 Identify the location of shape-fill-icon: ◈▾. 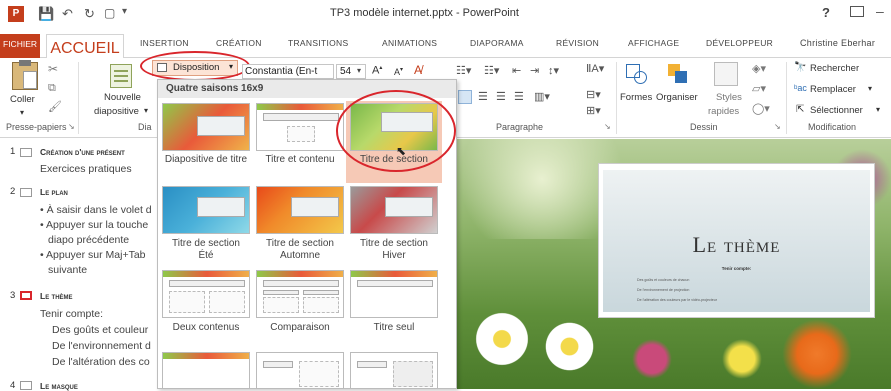
(759, 68).